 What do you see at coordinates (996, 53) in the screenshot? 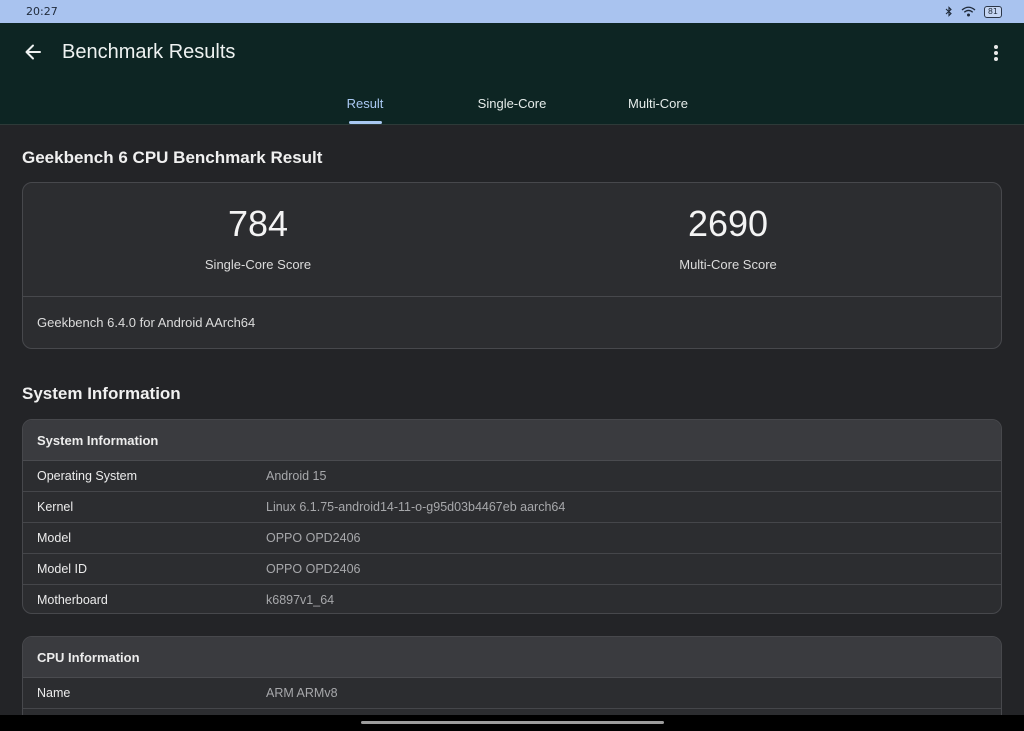
I see `more-vertical-icon` at bounding box center [996, 53].